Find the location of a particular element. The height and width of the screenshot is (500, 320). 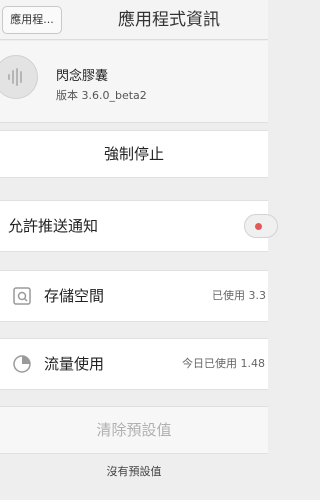

storage-value: 已使用 3.3 is located at coordinates (239, 295).